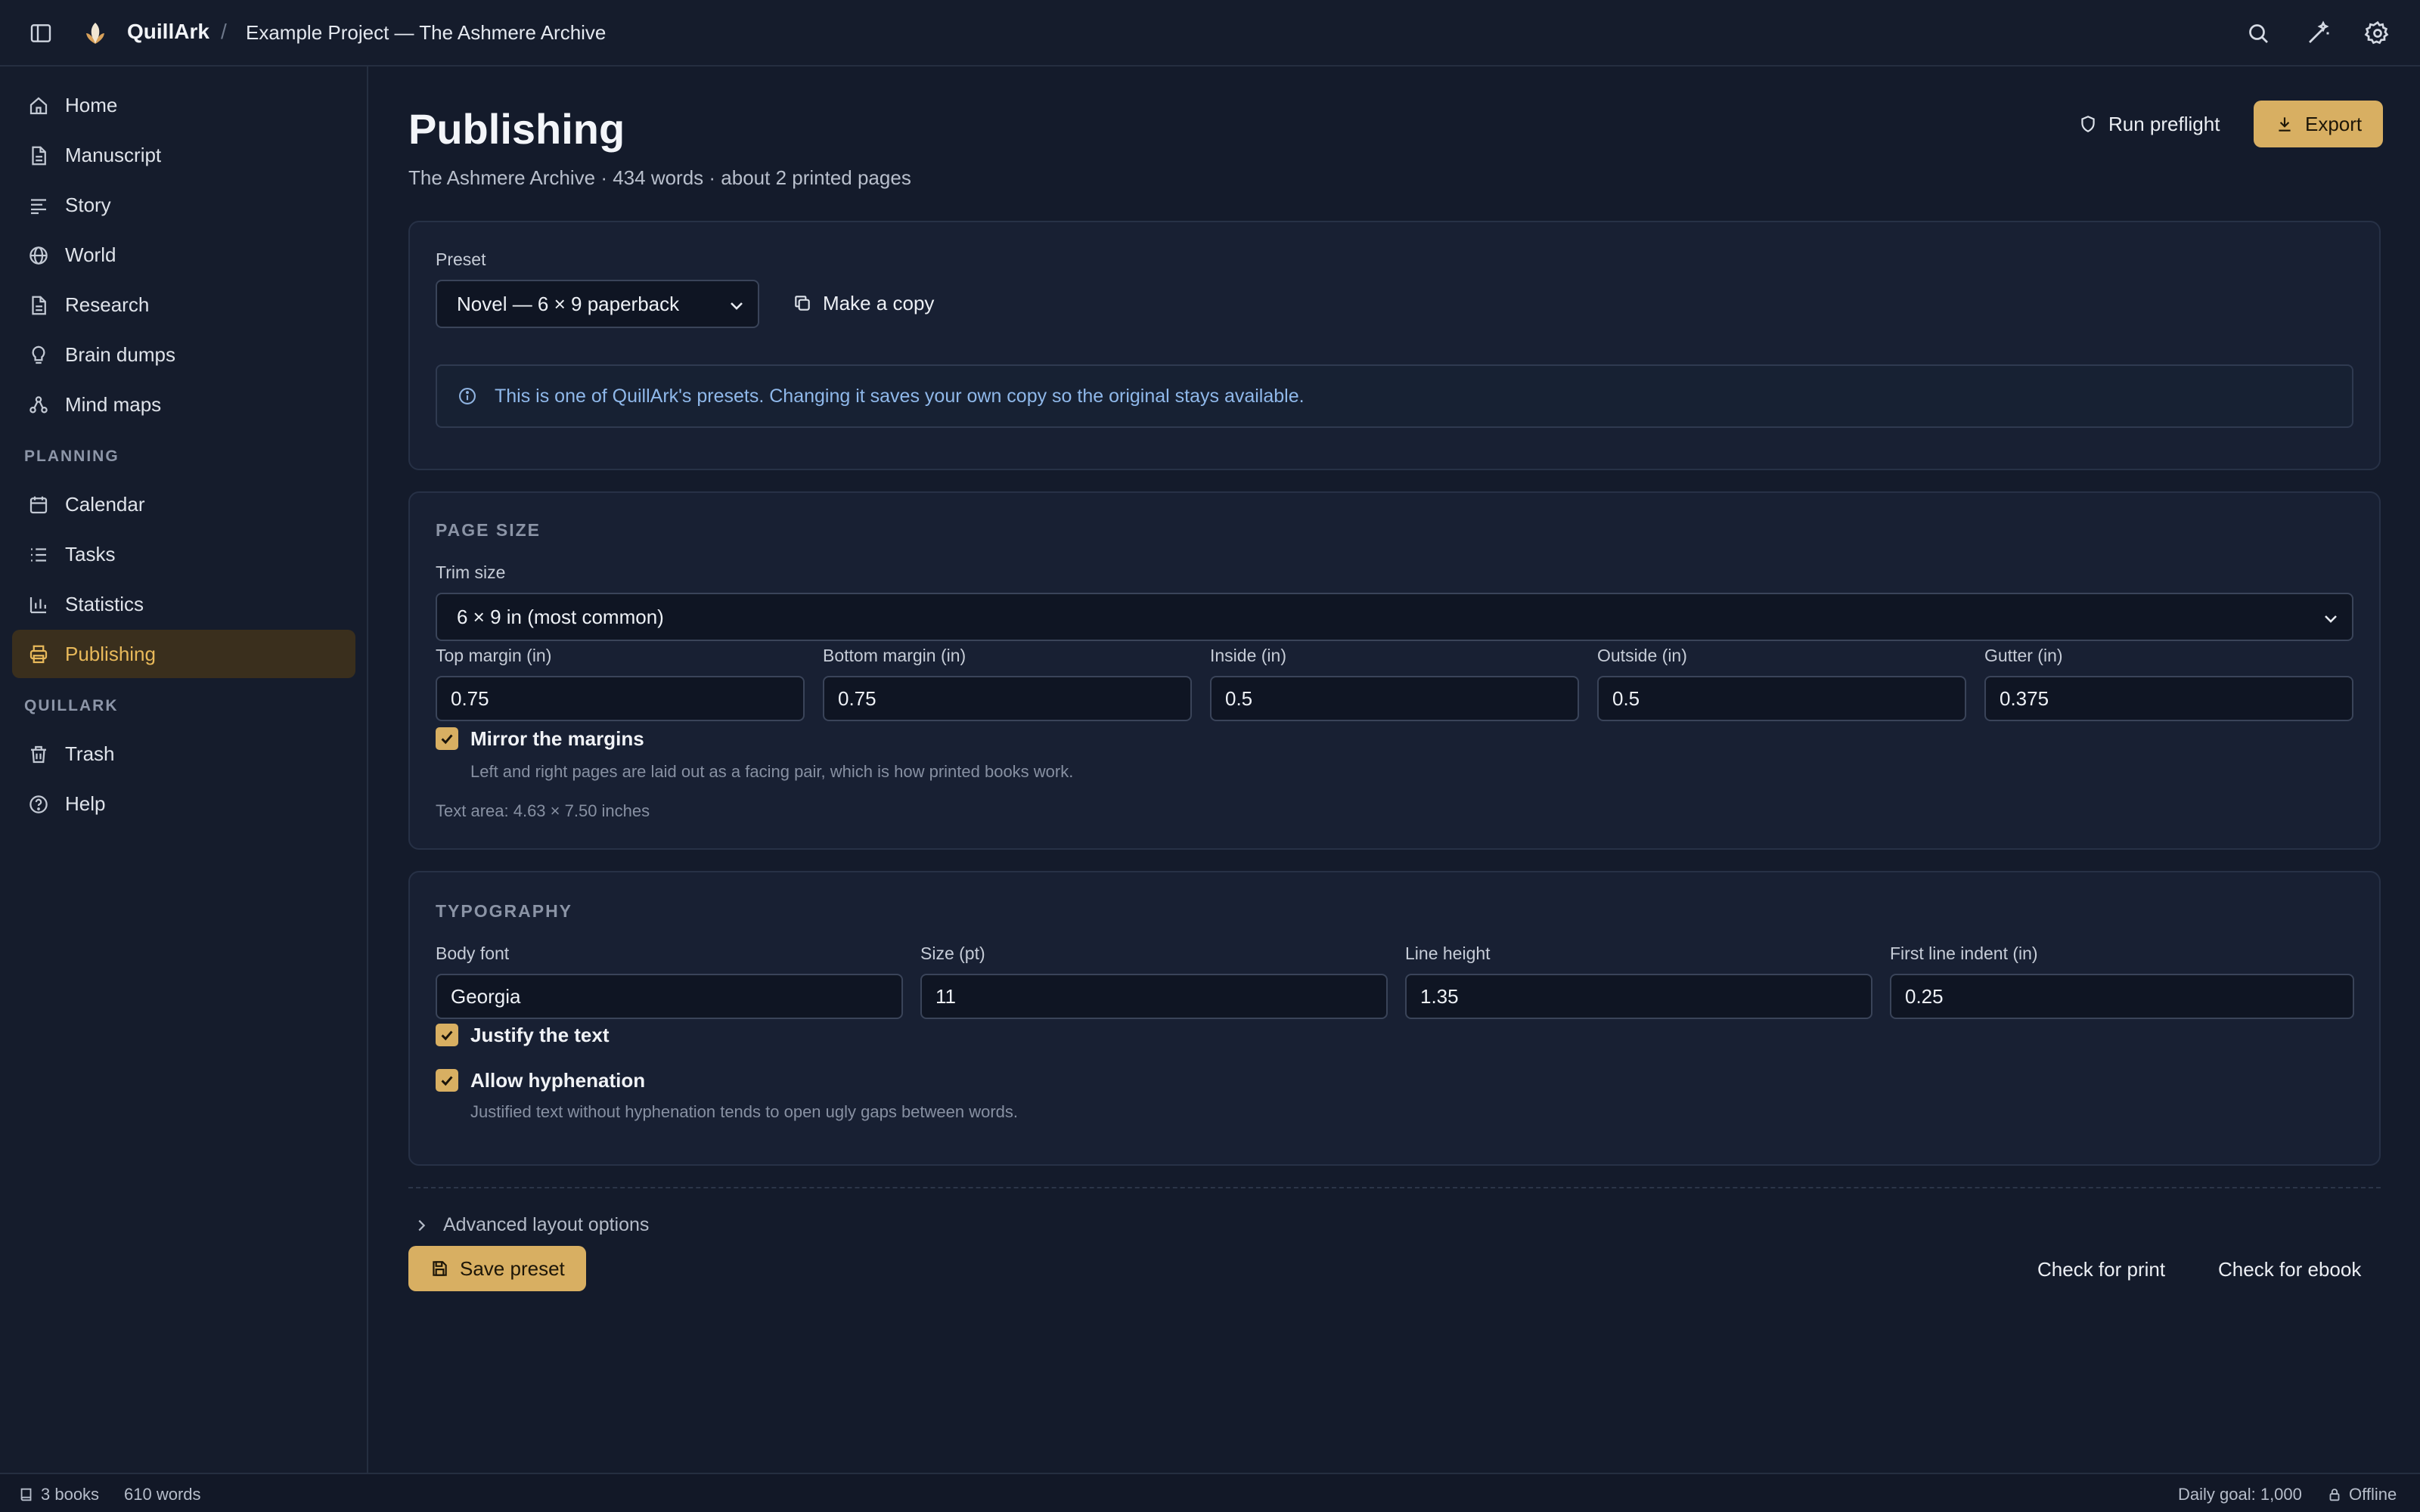 The image size is (2420, 1512). Describe the element at coordinates (669, 996) in the screenshot. I see `body-font-input: Georgia` at that location.